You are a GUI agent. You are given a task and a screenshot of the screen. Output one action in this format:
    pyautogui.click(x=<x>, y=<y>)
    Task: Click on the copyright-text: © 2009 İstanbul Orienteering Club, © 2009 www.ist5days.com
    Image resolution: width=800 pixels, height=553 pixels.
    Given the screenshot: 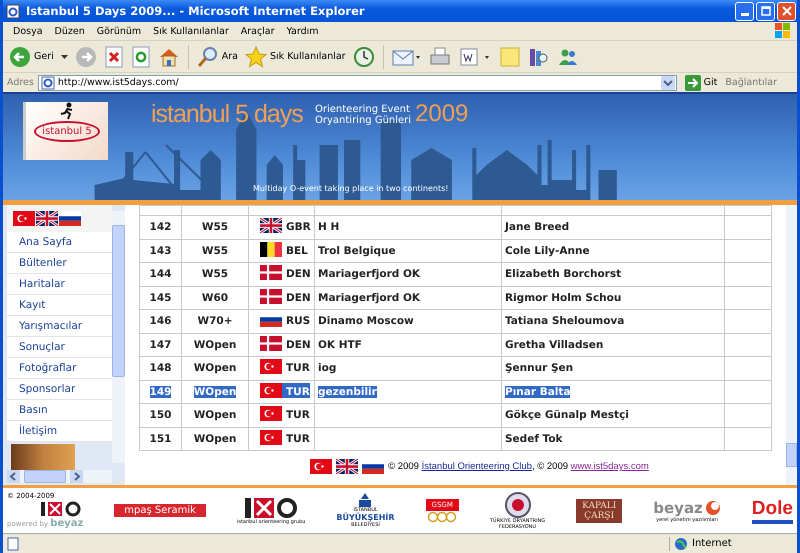 What is the action you would take?
    pyautogui.click(x=518, y=466)
    